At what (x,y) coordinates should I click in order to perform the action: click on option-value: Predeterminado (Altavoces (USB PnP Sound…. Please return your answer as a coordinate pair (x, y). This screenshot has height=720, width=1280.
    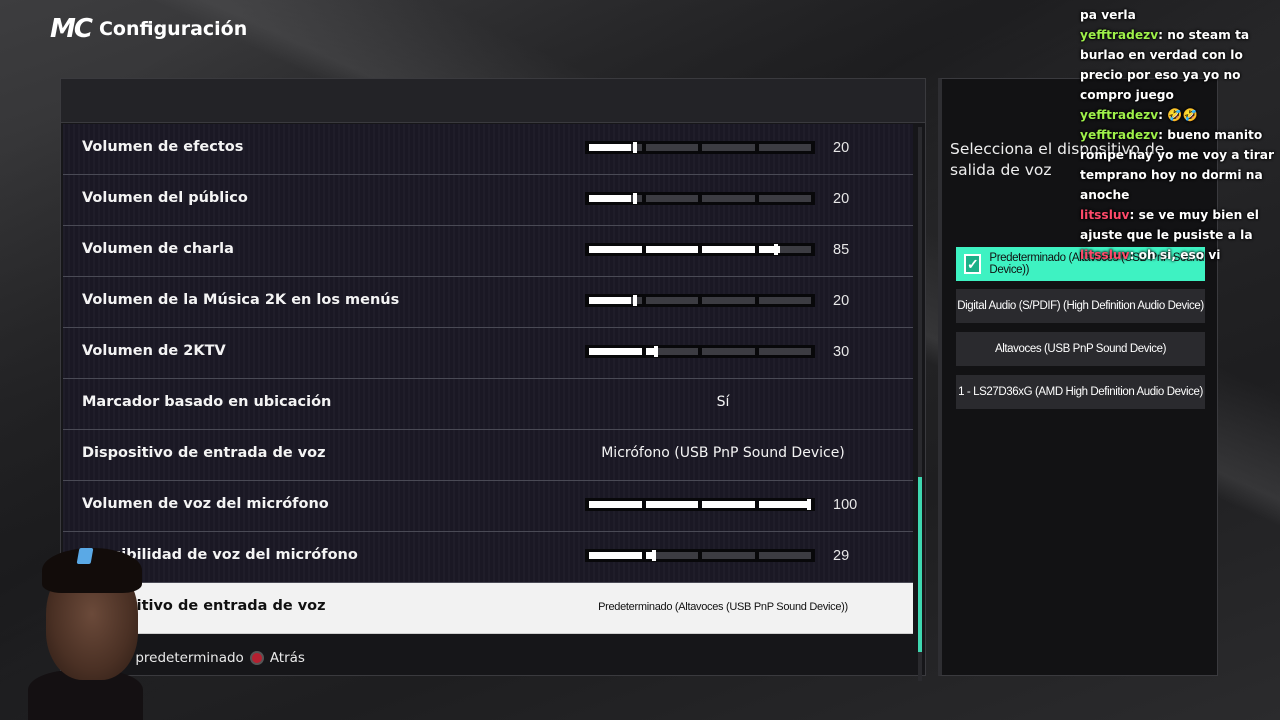
    Looking at the image, I should click on (723, 607).